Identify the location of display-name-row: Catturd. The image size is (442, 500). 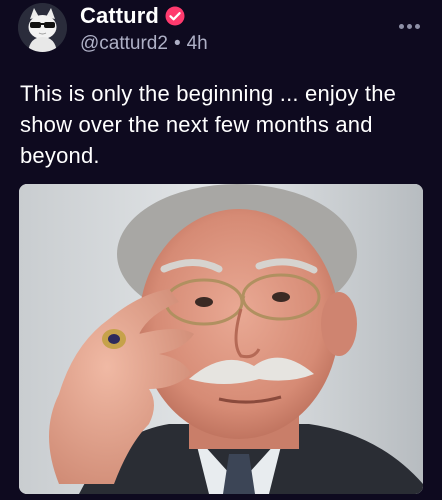
(144, 16).